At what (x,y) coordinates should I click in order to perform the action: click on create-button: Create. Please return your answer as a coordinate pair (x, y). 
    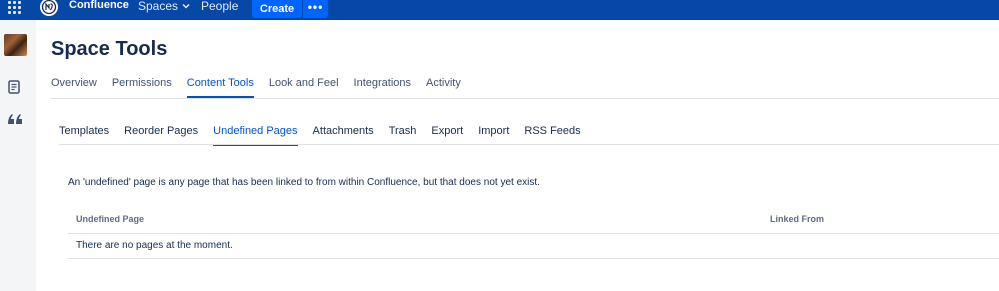
    Looking at the image, I should click on (277, 9).